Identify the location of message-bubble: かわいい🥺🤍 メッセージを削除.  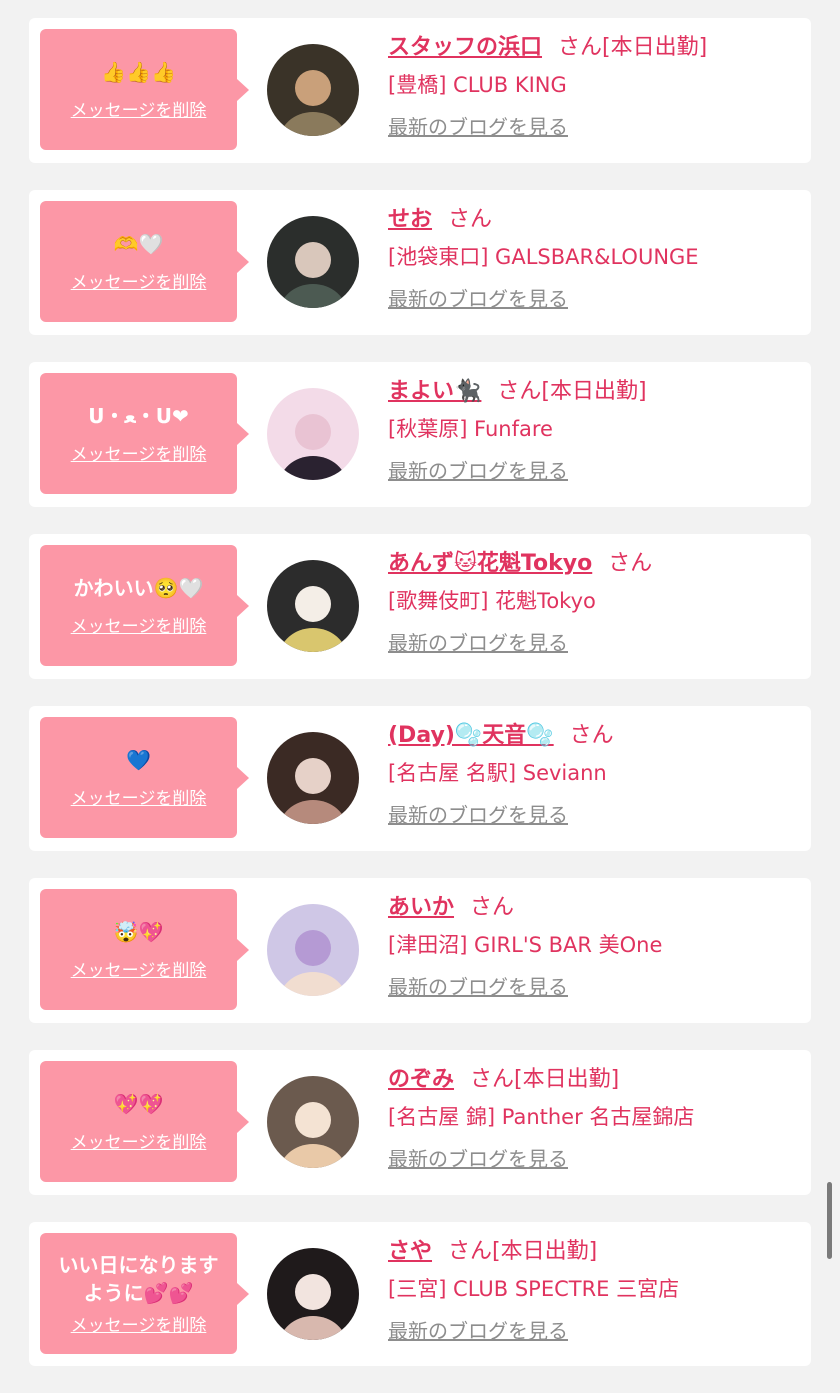
(144, 605).